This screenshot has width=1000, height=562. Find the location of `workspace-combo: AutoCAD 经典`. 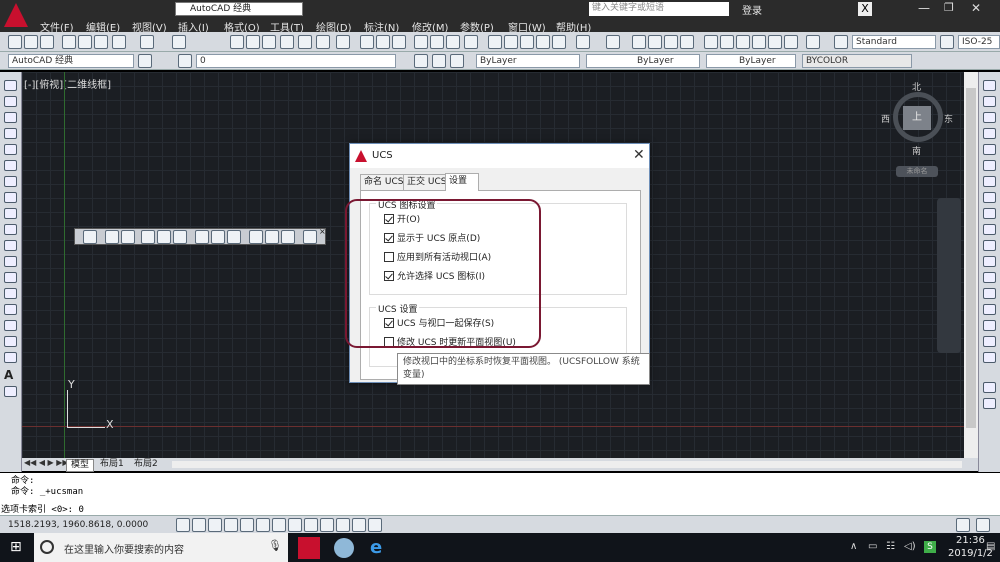

workspace-combo: AutoCAD 经典 is located at coordinates (239, 9).